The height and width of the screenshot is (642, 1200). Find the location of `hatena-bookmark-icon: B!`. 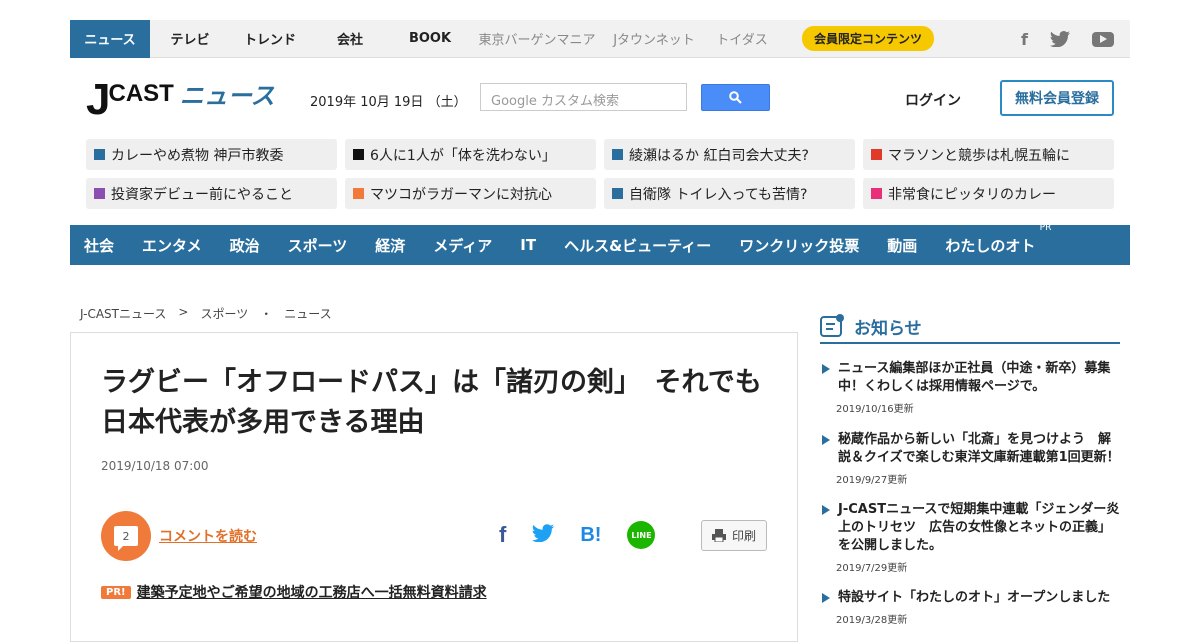

hatena-bookmark-icon: B! is located at coordinates (590, 535).